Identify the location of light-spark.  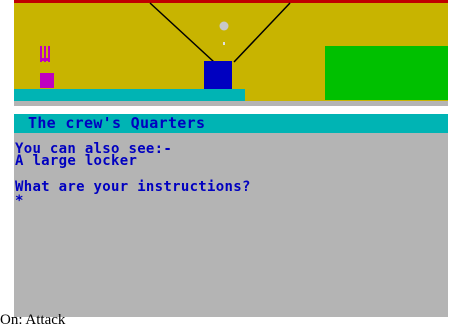
(224, 43).